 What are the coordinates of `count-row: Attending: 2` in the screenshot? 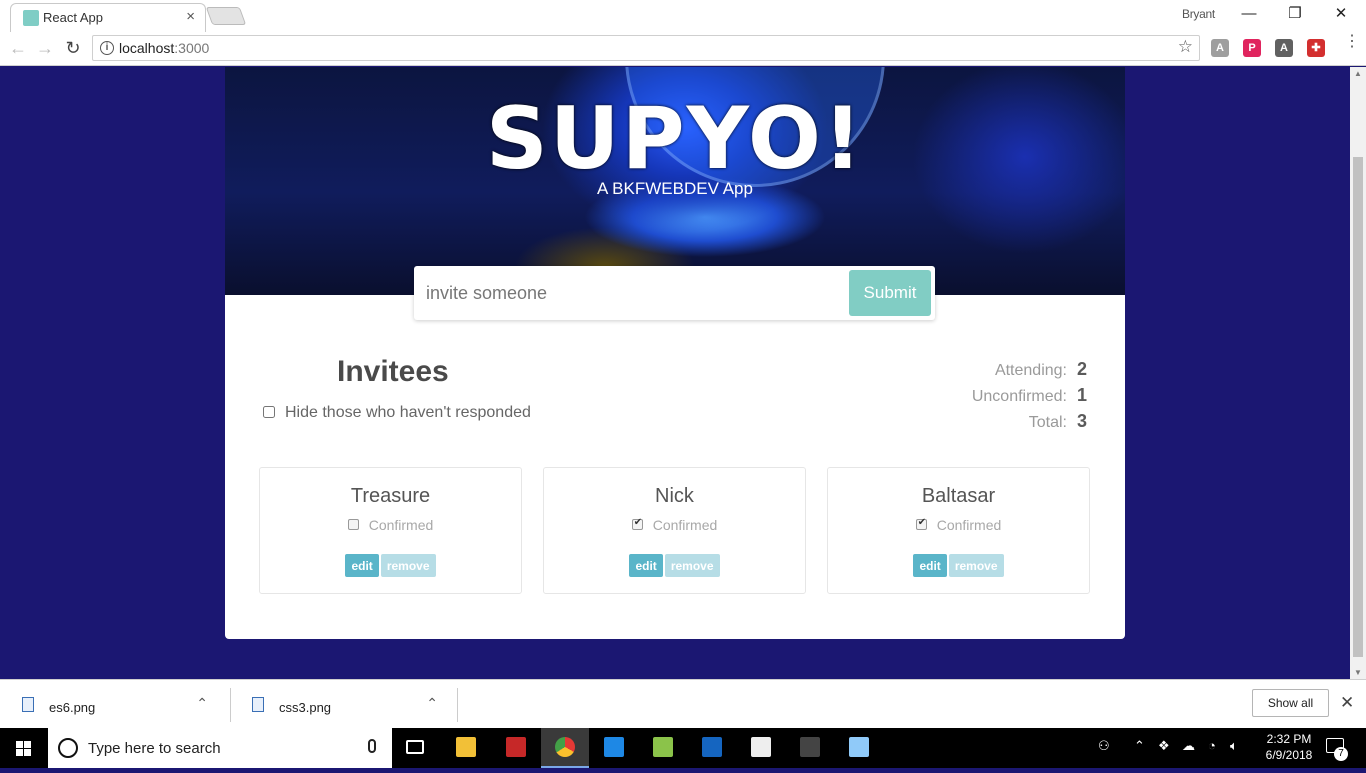 It's located at (1029, 372).